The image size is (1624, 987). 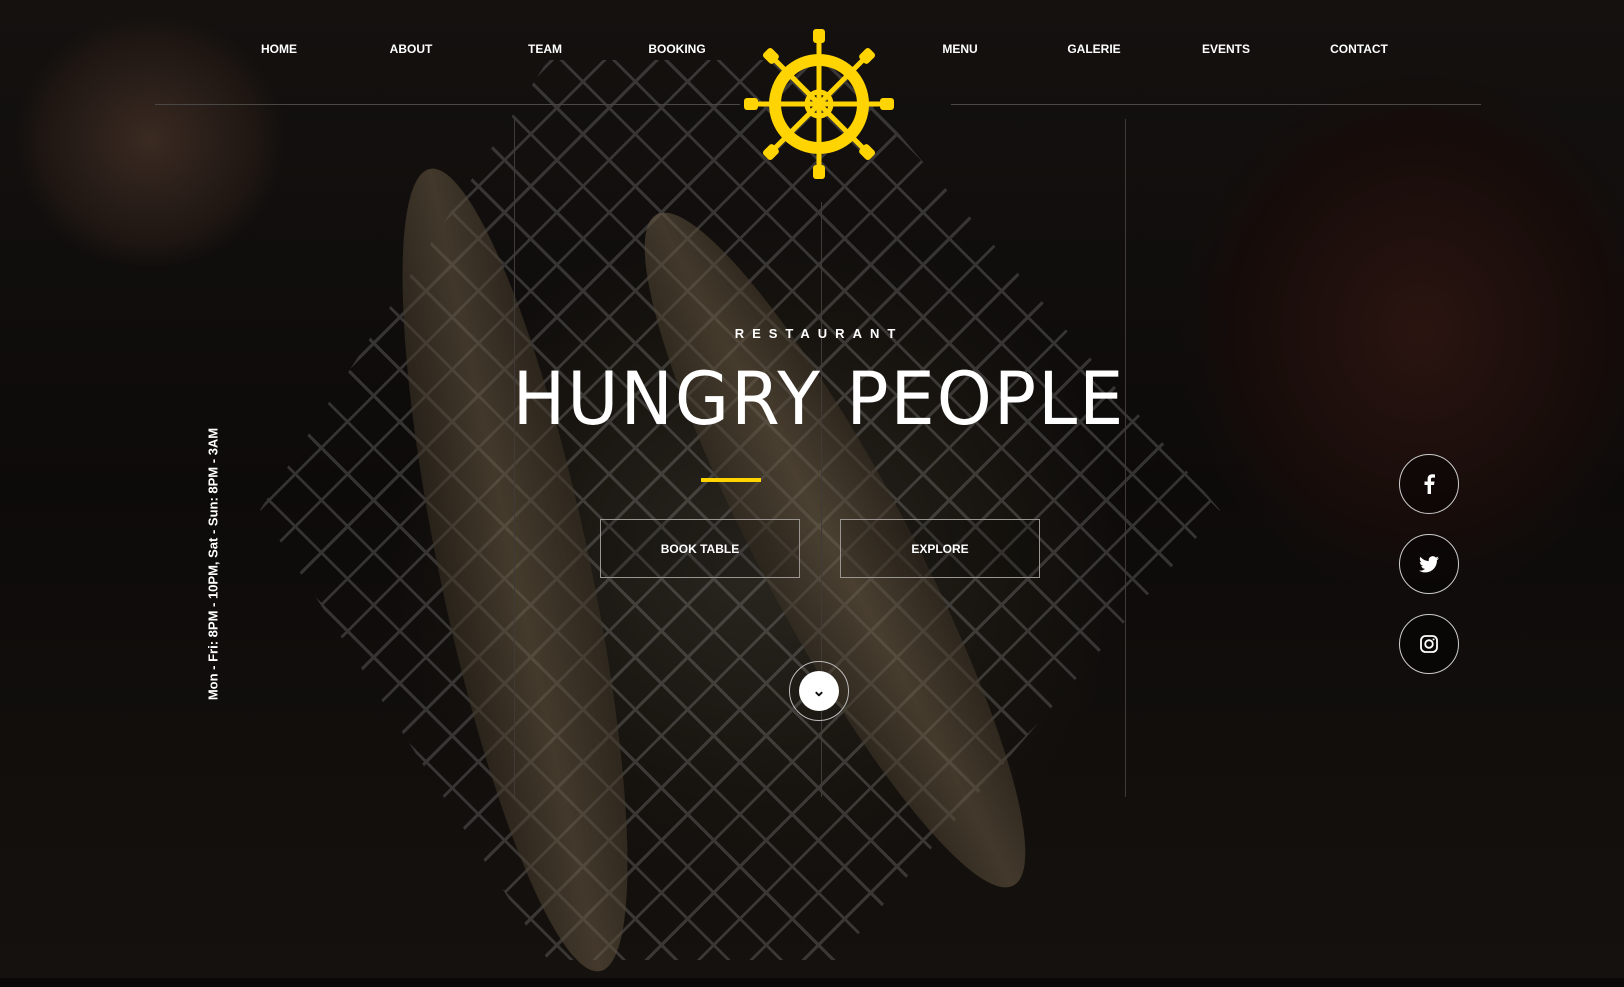 I want to click on nav-contact: CONTACT, so click(x=1359, y=49).